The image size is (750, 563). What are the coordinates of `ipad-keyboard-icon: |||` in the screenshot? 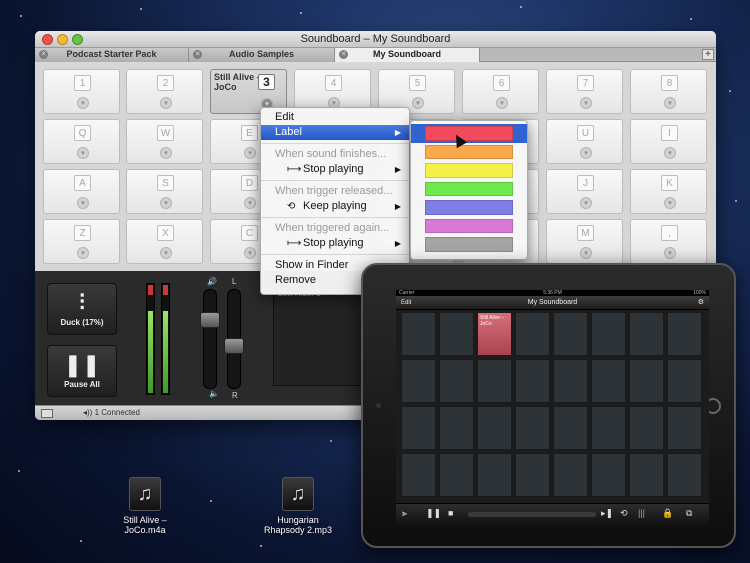 It's located at (641, 513).